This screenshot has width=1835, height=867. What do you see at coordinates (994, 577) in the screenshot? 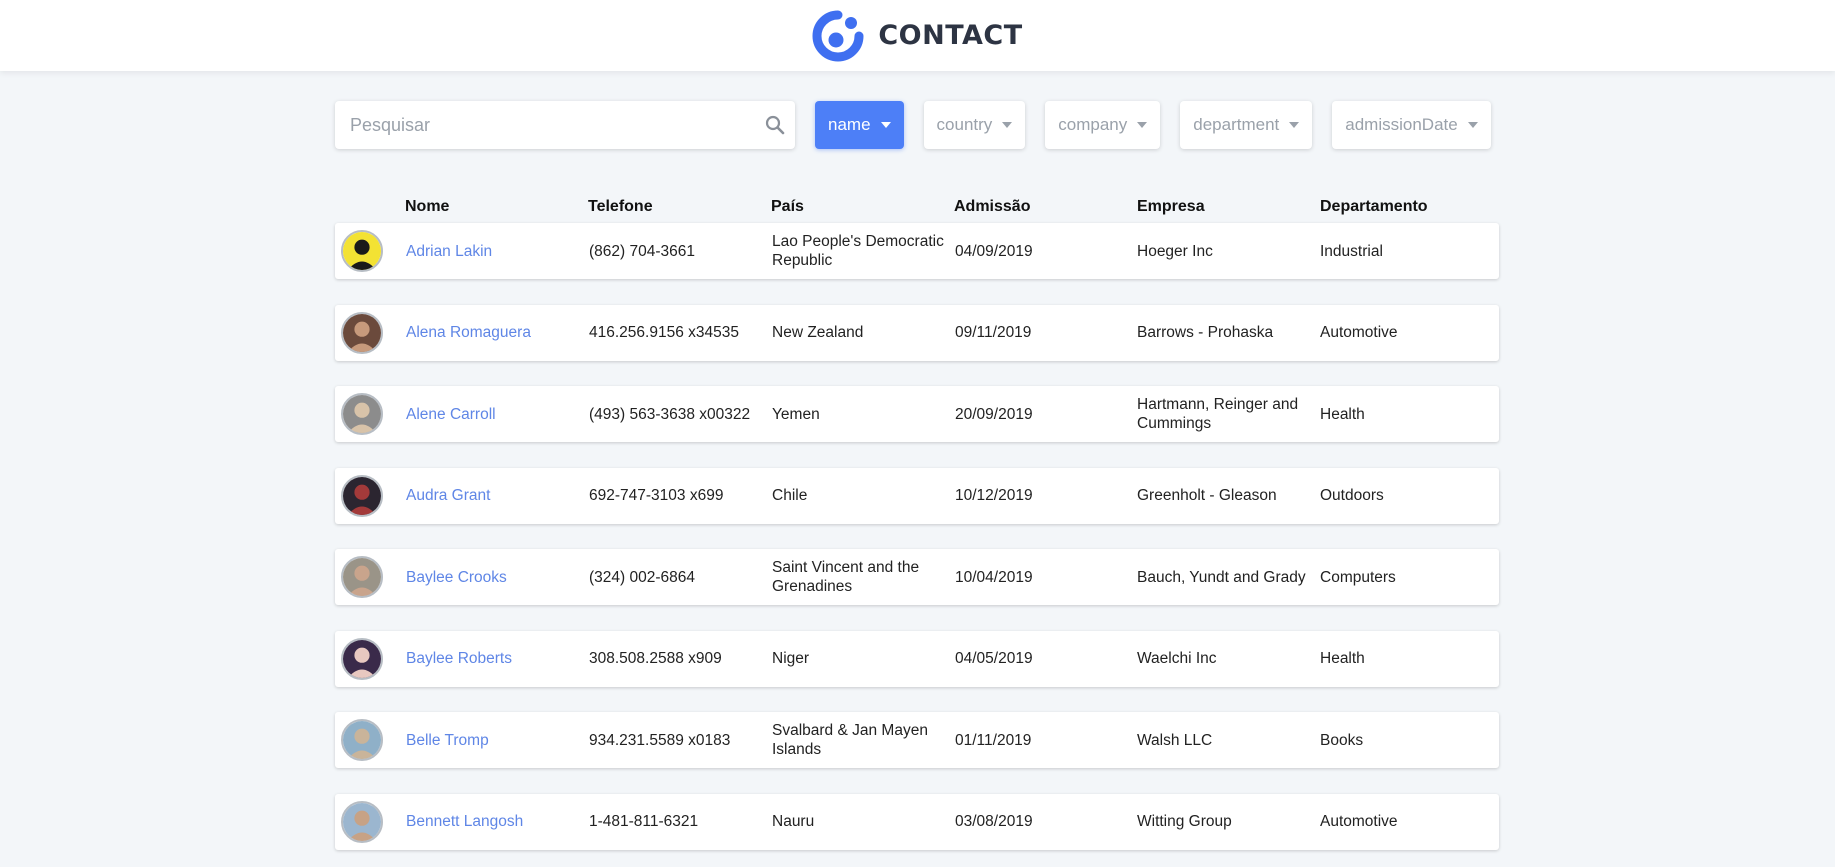
I see `contact-admission-date: 10/04/2019` at bounding box center [994, 577].